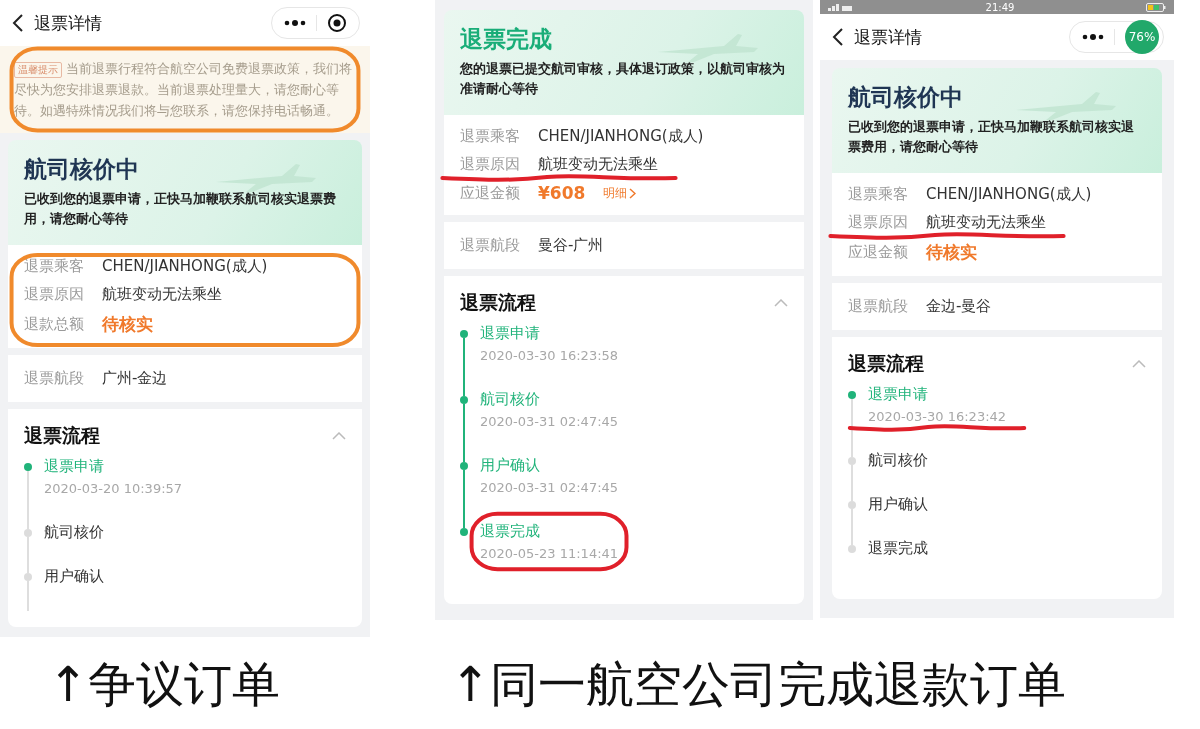 The image size is (1200, 729). I want to click on field-value: 曼谷-广州, so click(571, 245).